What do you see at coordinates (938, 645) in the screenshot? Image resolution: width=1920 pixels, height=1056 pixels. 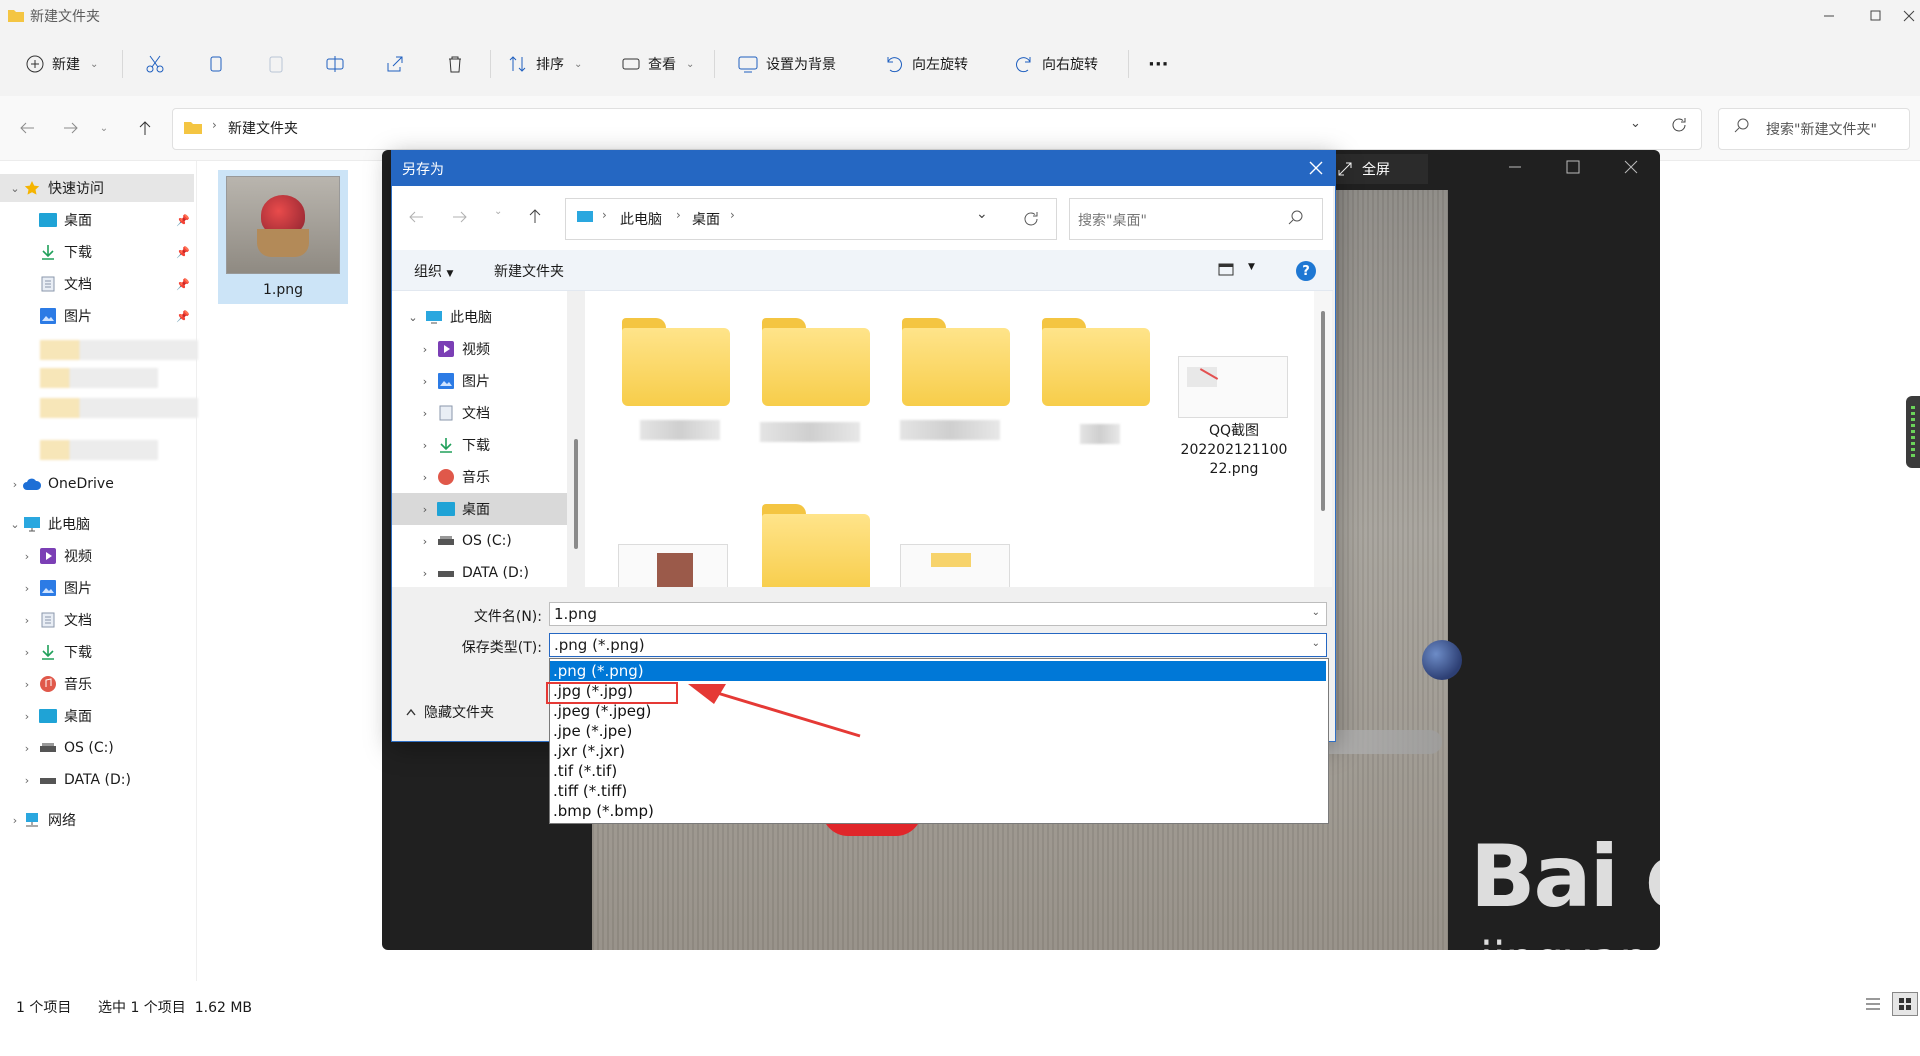 I see `filetype-select: .png (*.png) ⌄` at bounding box center [938, 645].